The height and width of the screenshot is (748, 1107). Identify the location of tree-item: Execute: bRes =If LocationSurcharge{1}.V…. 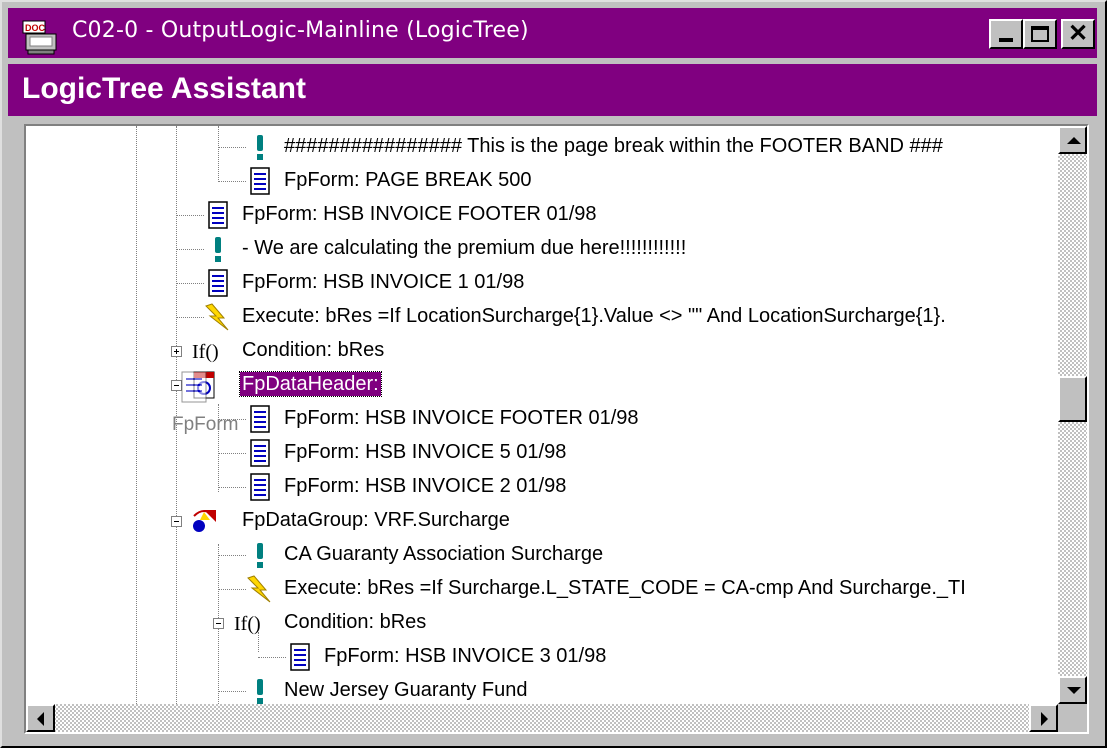
(616, 317).